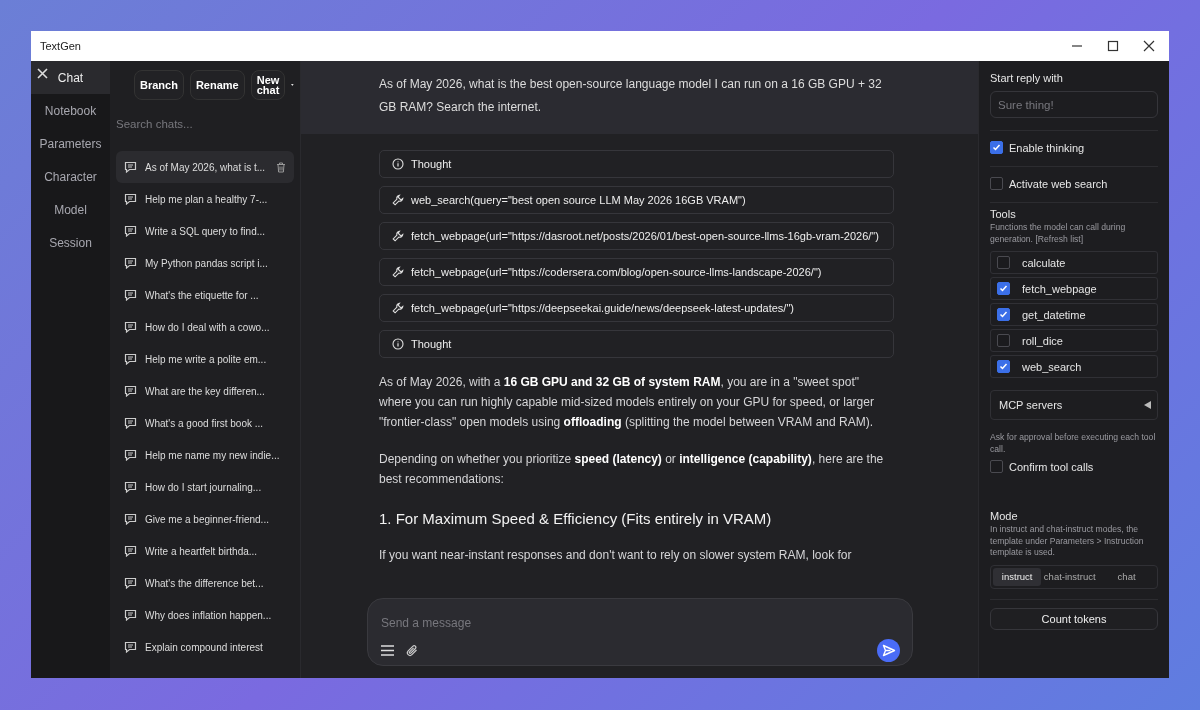  I want to click on maximize-icon, so click(1113, 46).